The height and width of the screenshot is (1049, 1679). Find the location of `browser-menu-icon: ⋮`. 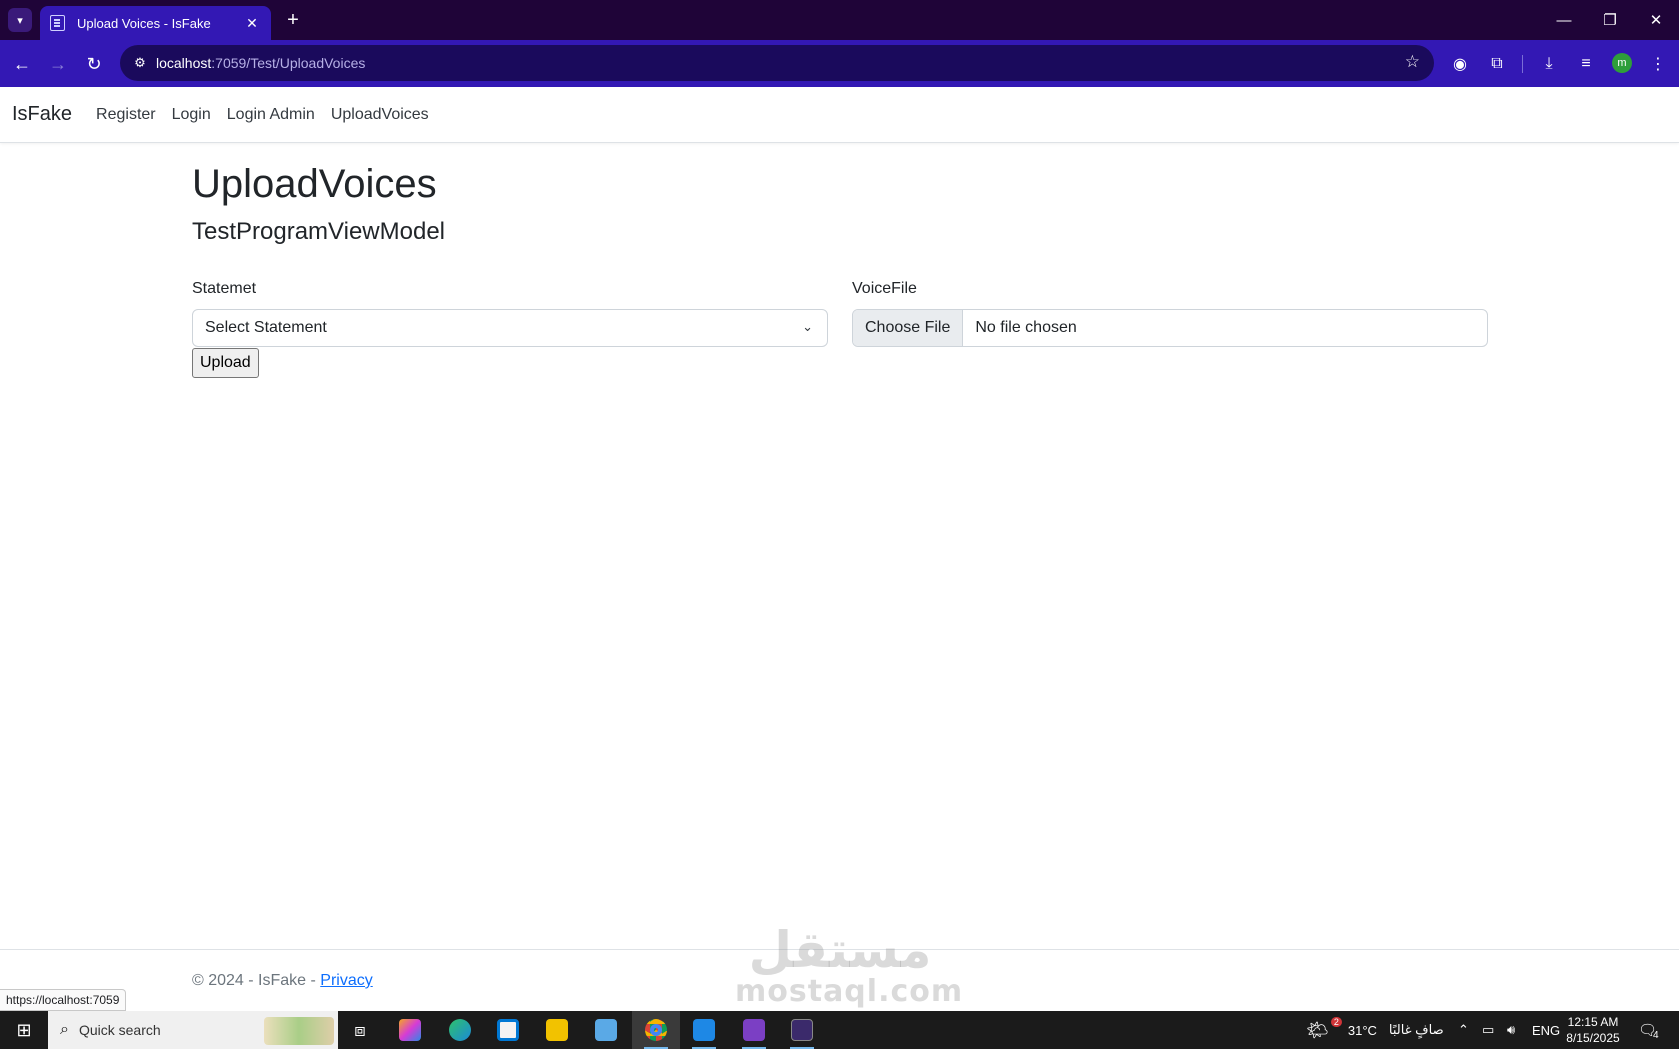

browser-menu-icon: ⋮ is located at coordinates (1658, 64).